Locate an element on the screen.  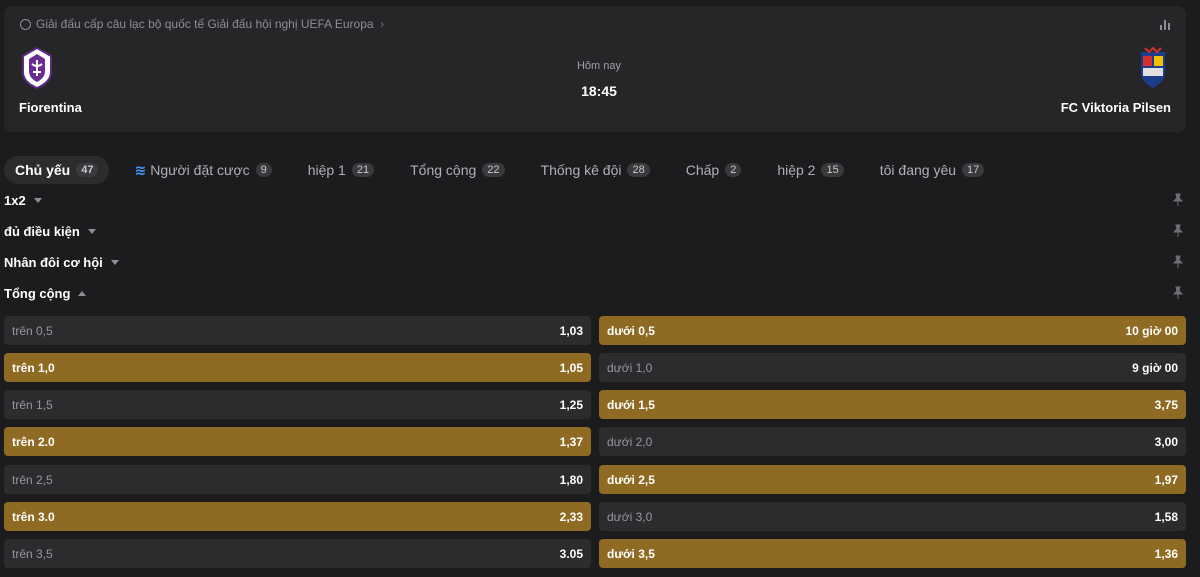
tab-main: Chủ yếu 47 is located at coordinates (57, 170).